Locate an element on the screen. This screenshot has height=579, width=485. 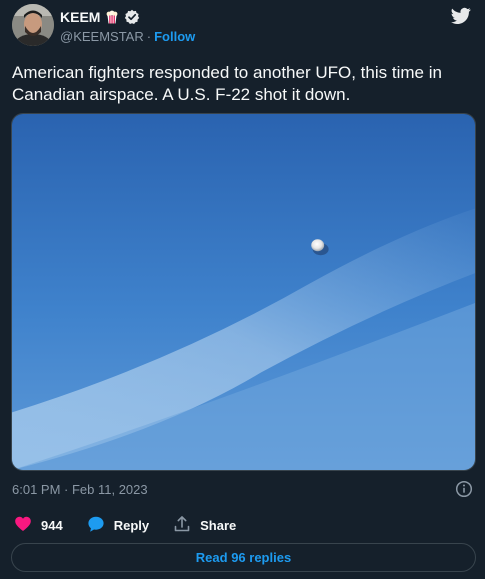
follow-link: Follow is located at coordinates (174, 36).